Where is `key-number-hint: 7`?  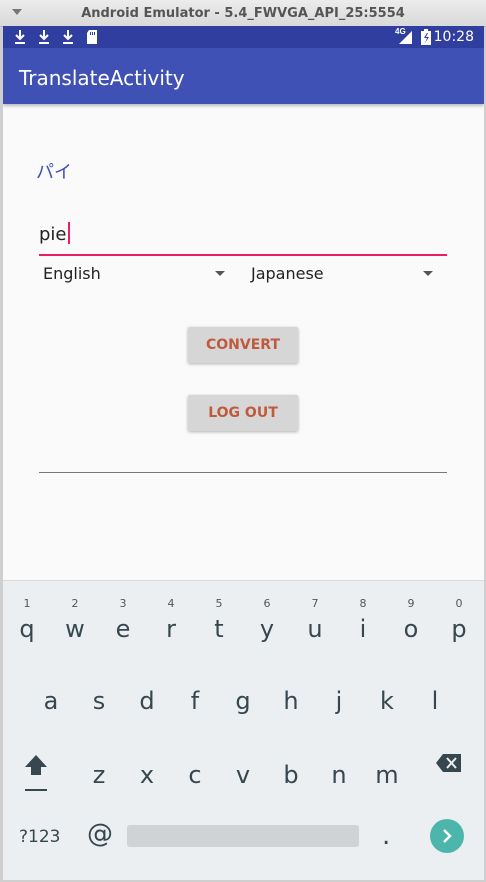
key-number-hint: 7 is located at coordinates (315, 603).